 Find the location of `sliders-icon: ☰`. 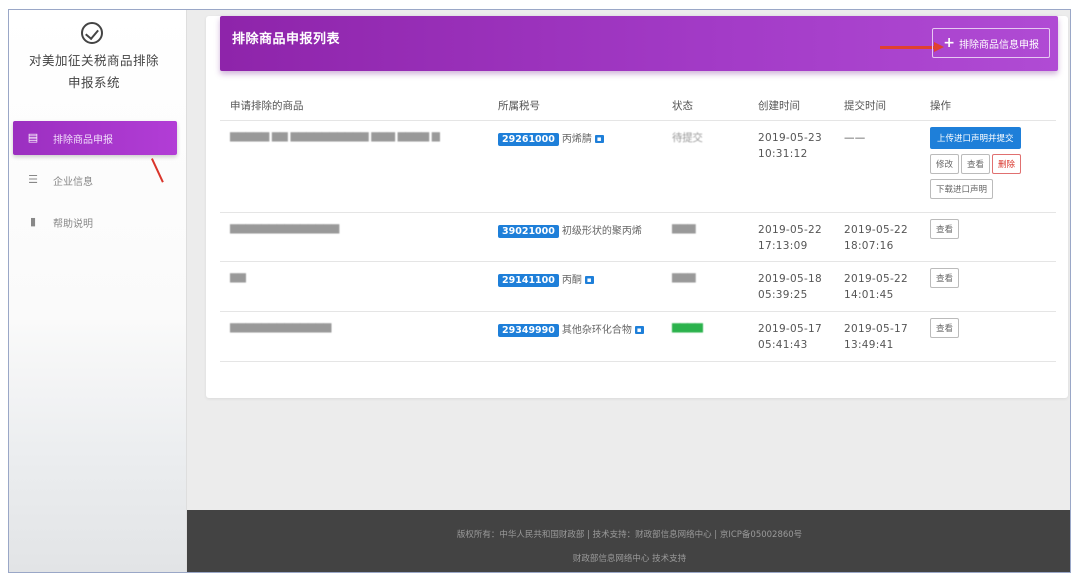

sliders-icon: ☰ is located at coordinates (33, 179).